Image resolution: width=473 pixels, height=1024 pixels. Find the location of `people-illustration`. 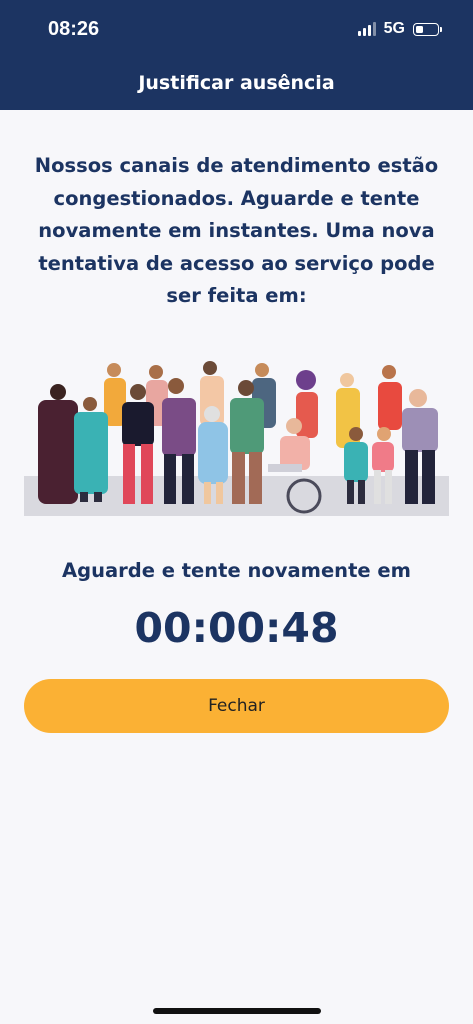

people-illustration is located at coordinates (236, 438).